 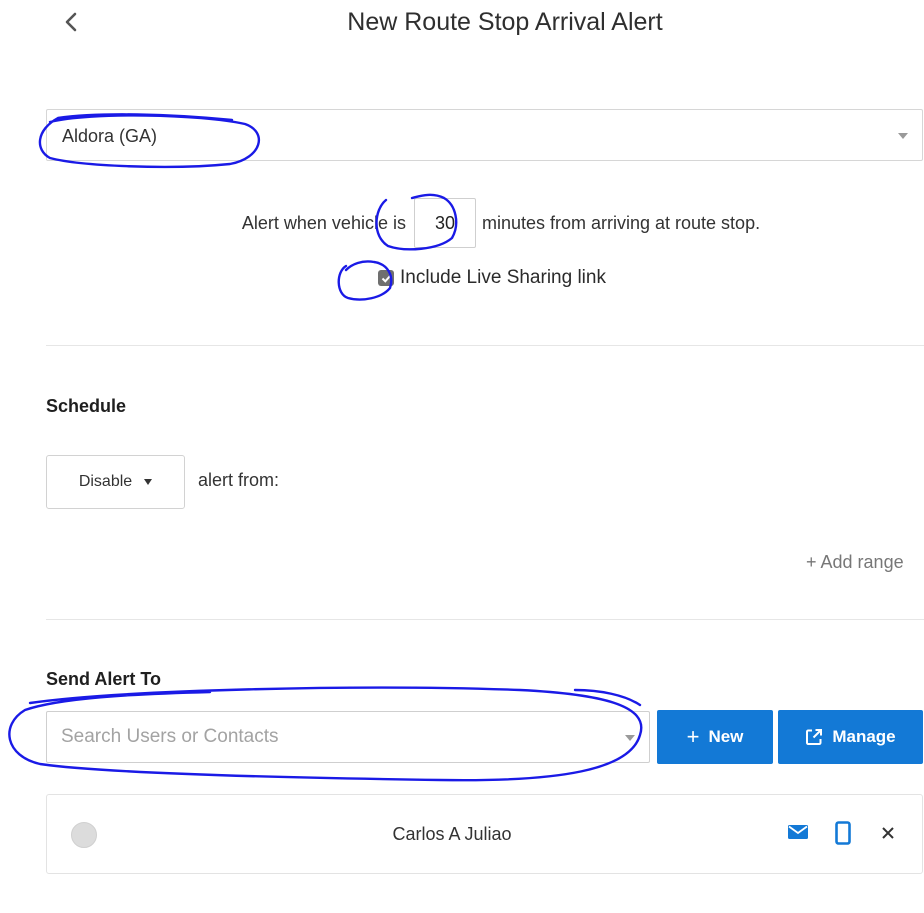 I want to click on back-button, so click(x=71, y=22).